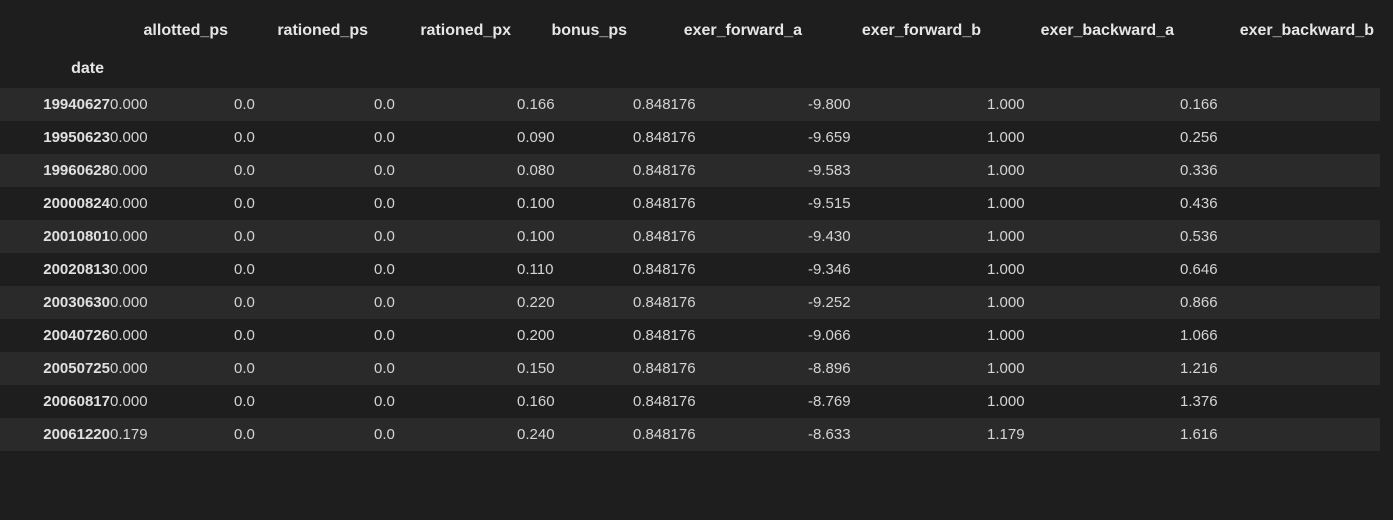 The image size is (1393, 520). What do you see at coordinates (465, 30) in the screenshot?
I see `column-header-rationed-px: rationed_px` at bounding box center [465, 30].